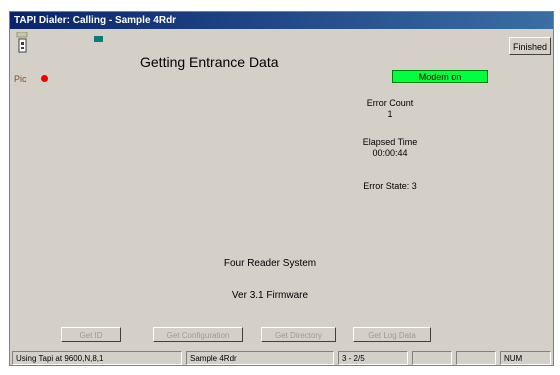 This screenshot has height=375, width=560. Describe the element at coordinates (390, 186) in the screenshot. I see `error-state: Error State: 3` at that location.